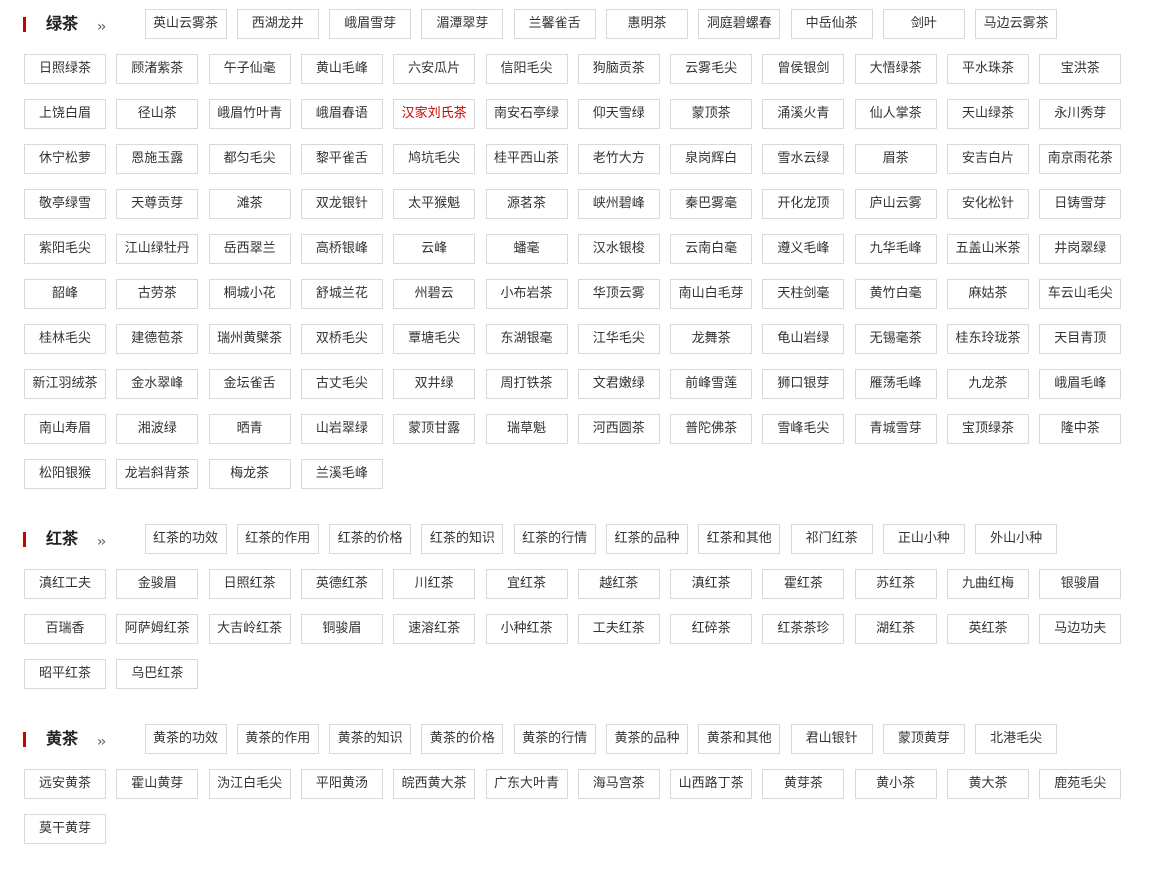 The width and height of the screenshot is (1162, 885). I want to click on tea-tag-link: 滇红茶, so click(711, 584).